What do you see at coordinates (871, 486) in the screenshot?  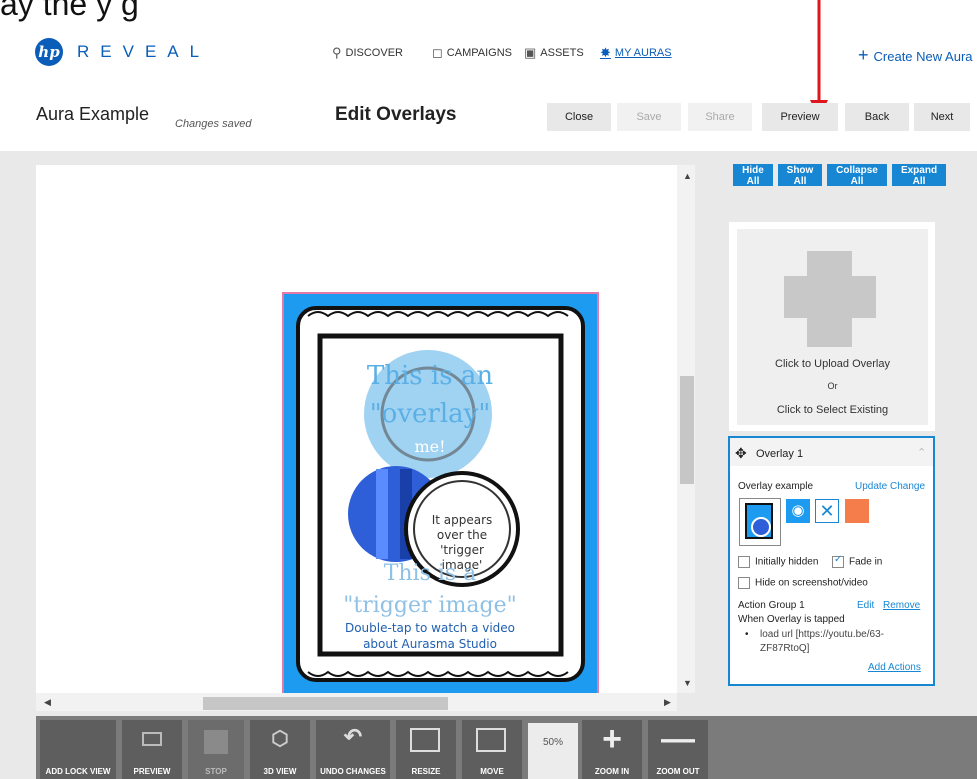 I see `update-link: Update` at bounding box center [871, 486].